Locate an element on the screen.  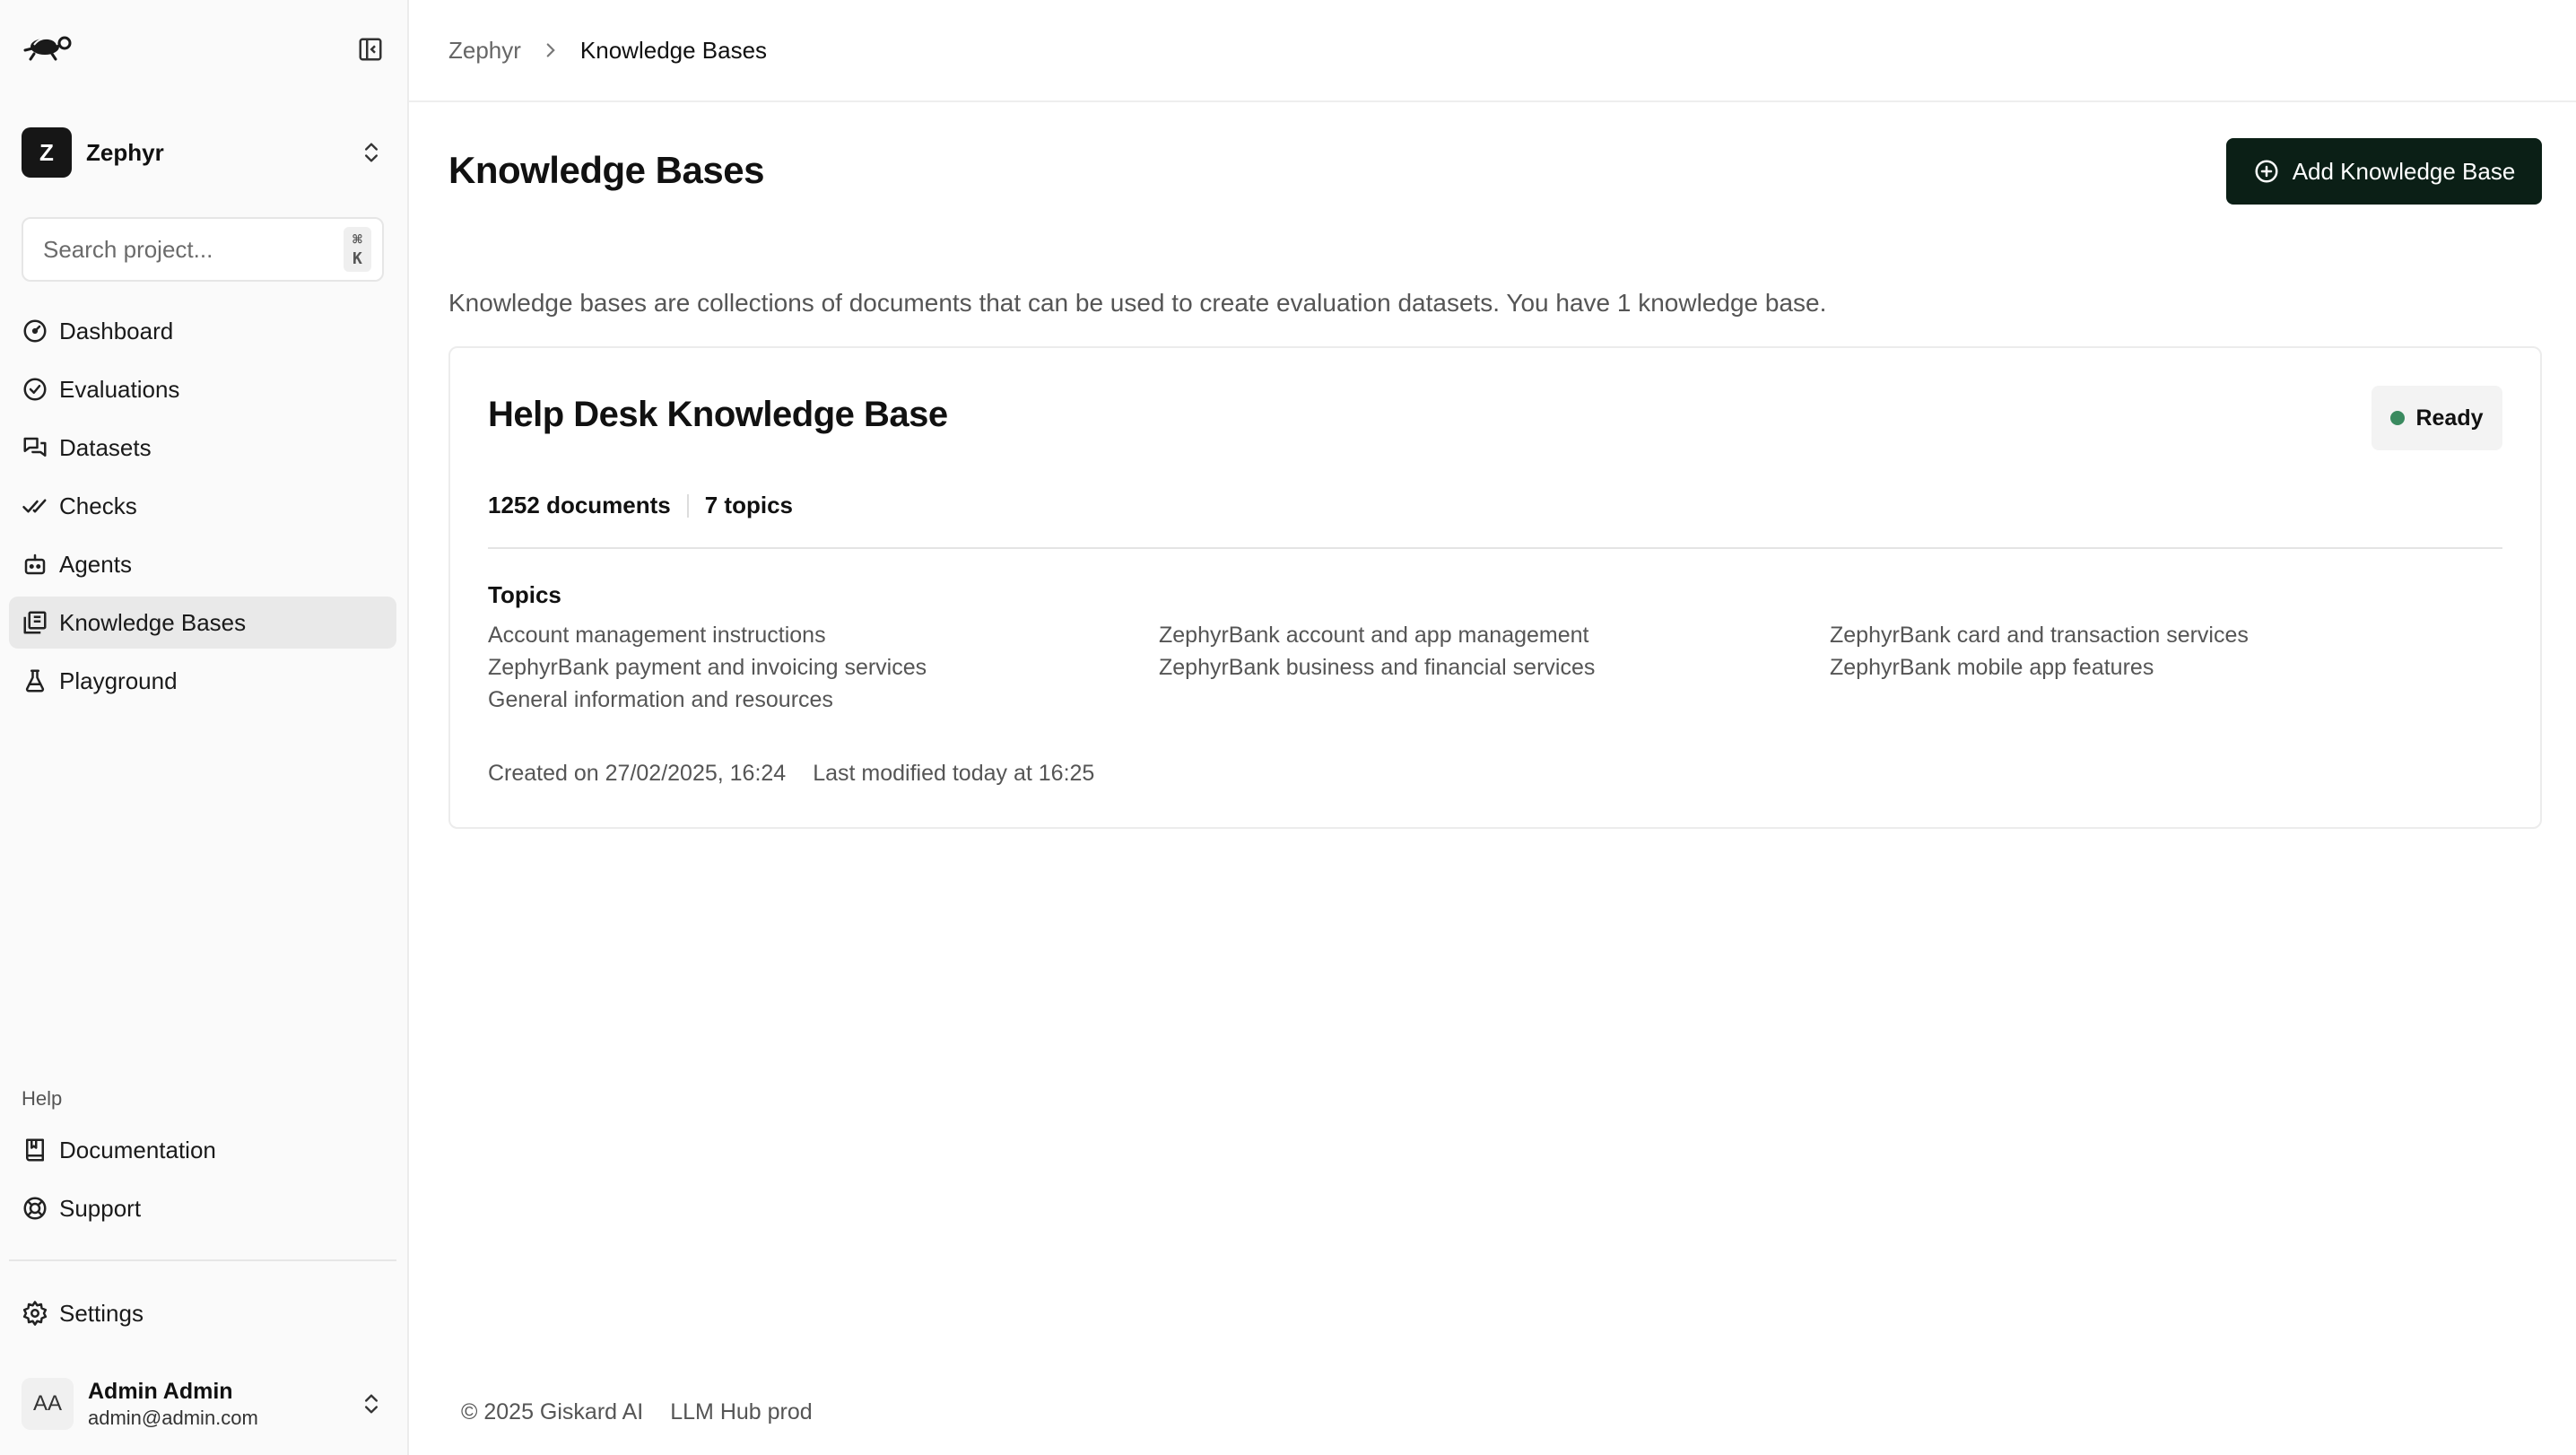
help-nav: Documentation Support is located at coordinates (202, 1182).